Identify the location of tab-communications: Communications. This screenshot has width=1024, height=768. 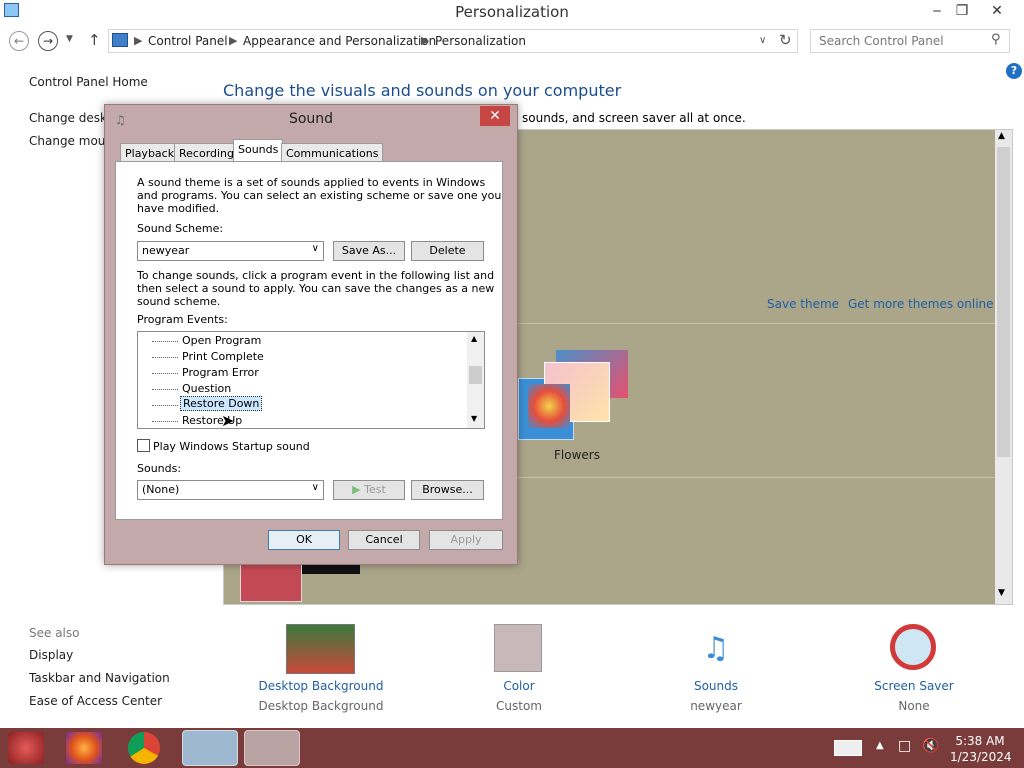
(332, 153).